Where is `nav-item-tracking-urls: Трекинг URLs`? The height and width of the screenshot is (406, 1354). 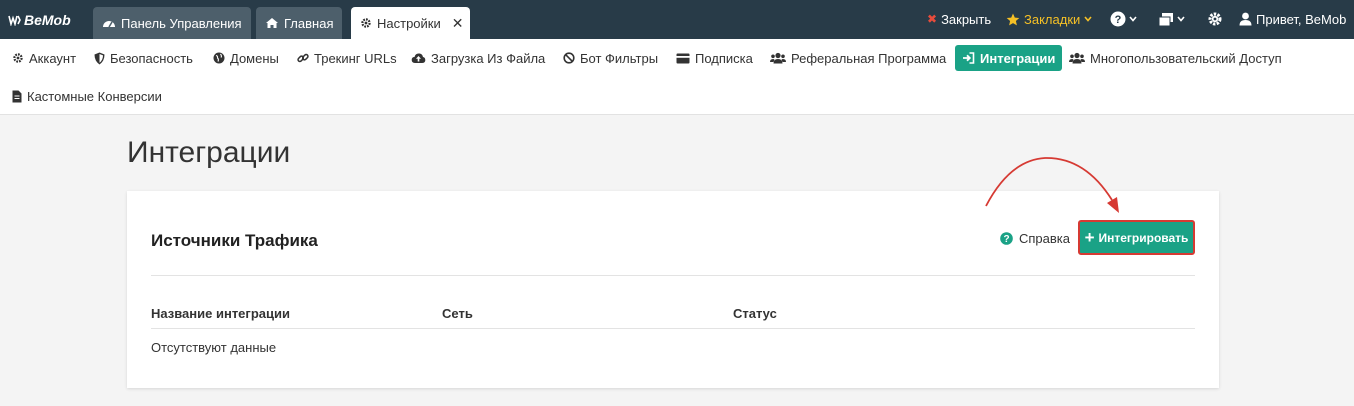 nav-item-tracking-urls: Трекинг URLs is located at coordinates (347, 58).